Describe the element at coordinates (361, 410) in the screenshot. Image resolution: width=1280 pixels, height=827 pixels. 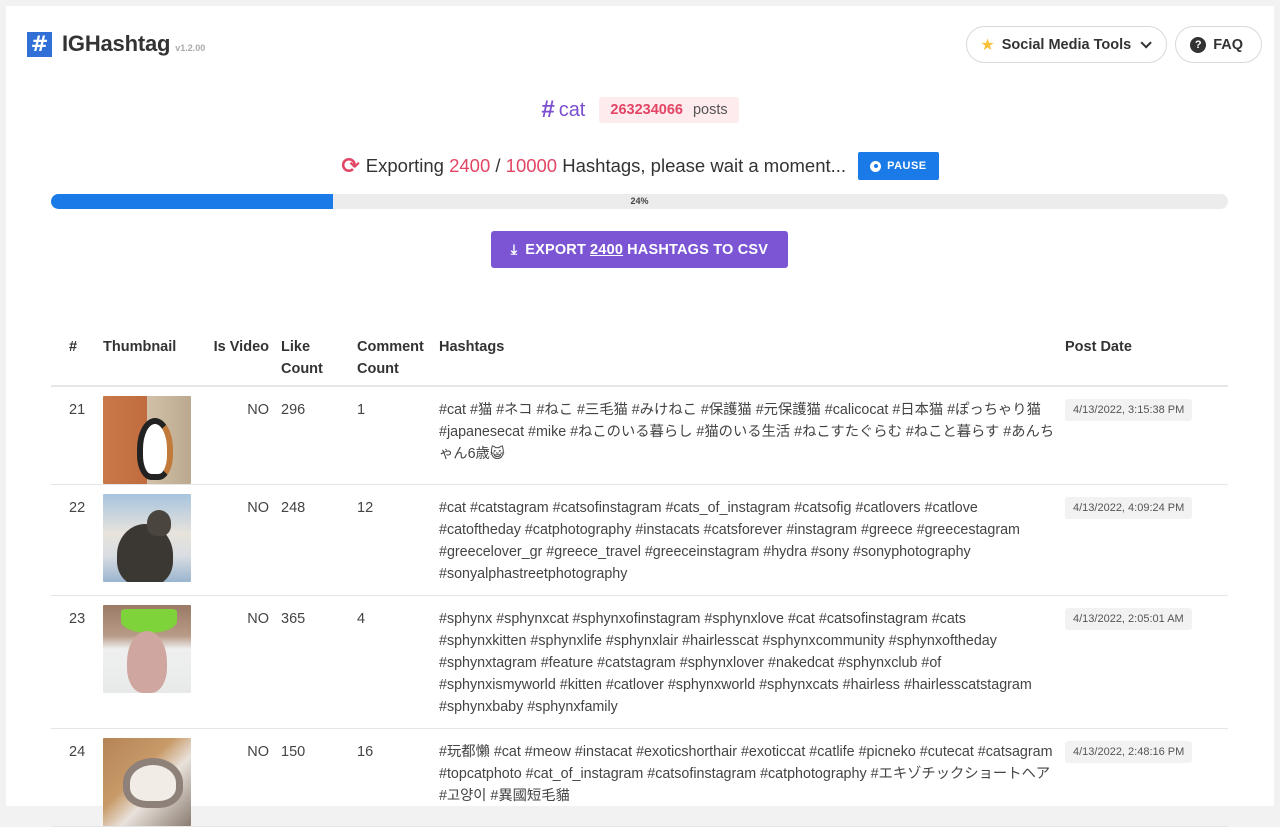
I see `comment-count: 1` at that location.